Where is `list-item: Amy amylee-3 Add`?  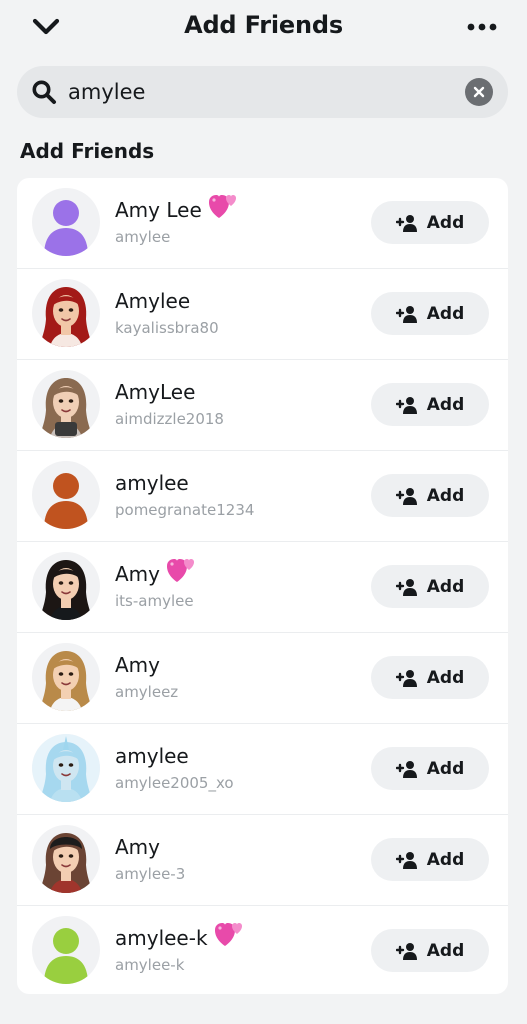
list-item: Amy amylee-3 Add is located at coordinates (262, 860).